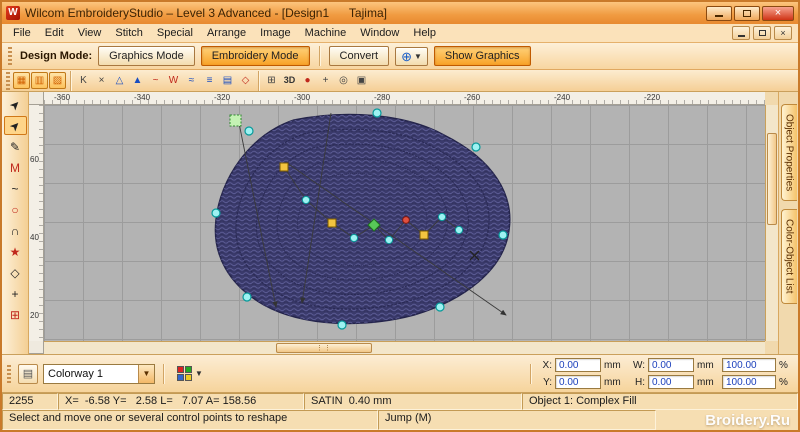  Describe the element at coordinates (155, 80) in the screenshot. I see `run-stitch-icon: ~` at that location.